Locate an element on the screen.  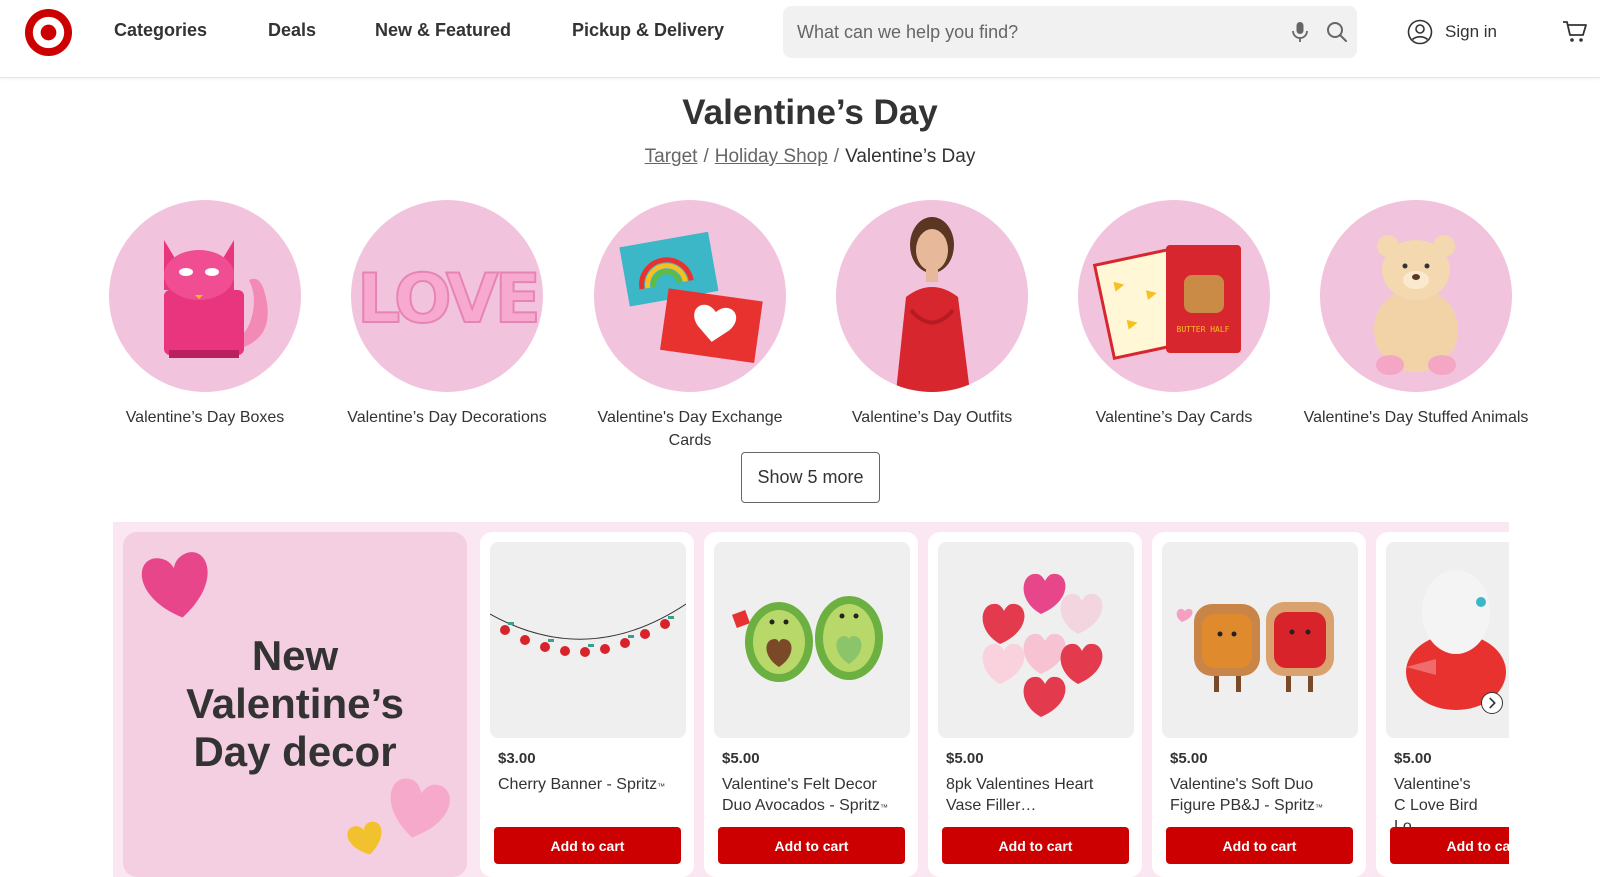
category-label: Valentine’s Day Boxes is located at coordinates (205, 417).